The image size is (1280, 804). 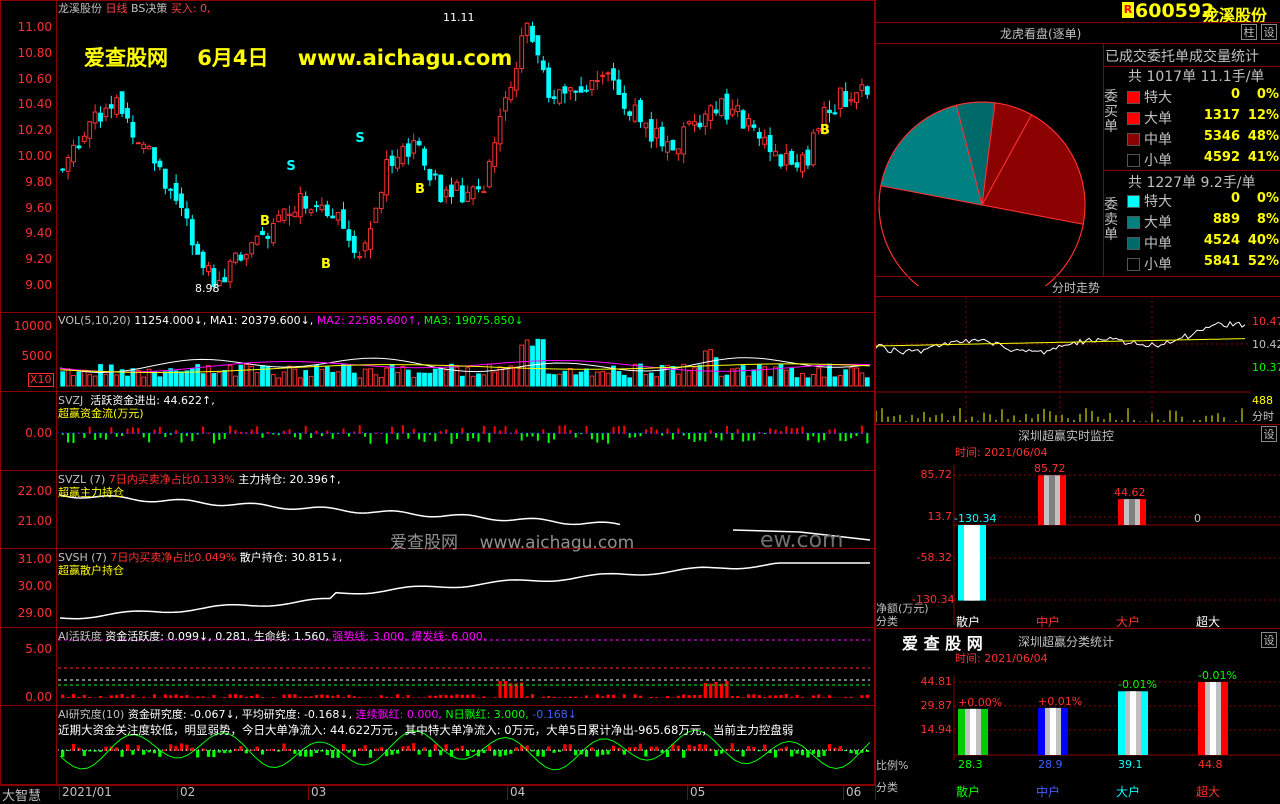 I want to click on date-axis-label: 03, so click(x=318, y=792).